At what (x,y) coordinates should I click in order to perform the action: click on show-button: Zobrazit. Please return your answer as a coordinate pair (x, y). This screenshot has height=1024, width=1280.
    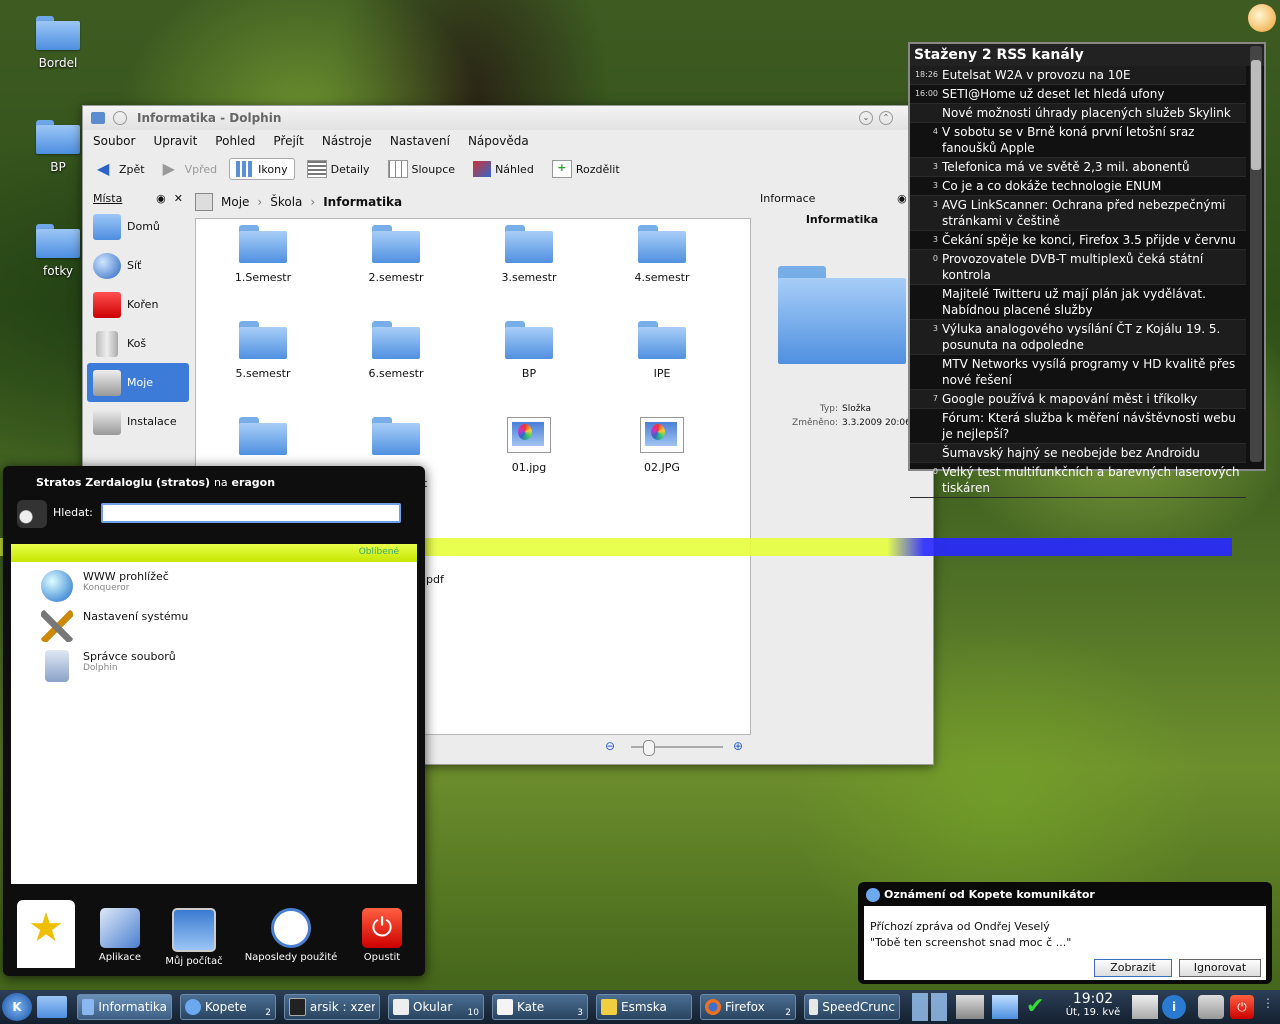
    Looking at the image, I should click on (1133, 968).